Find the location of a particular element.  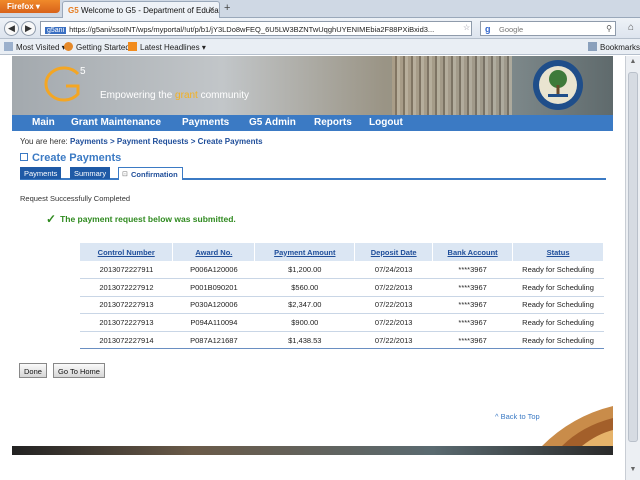

g5-favicon-icon: G5 is located at coordinates (73, 10).